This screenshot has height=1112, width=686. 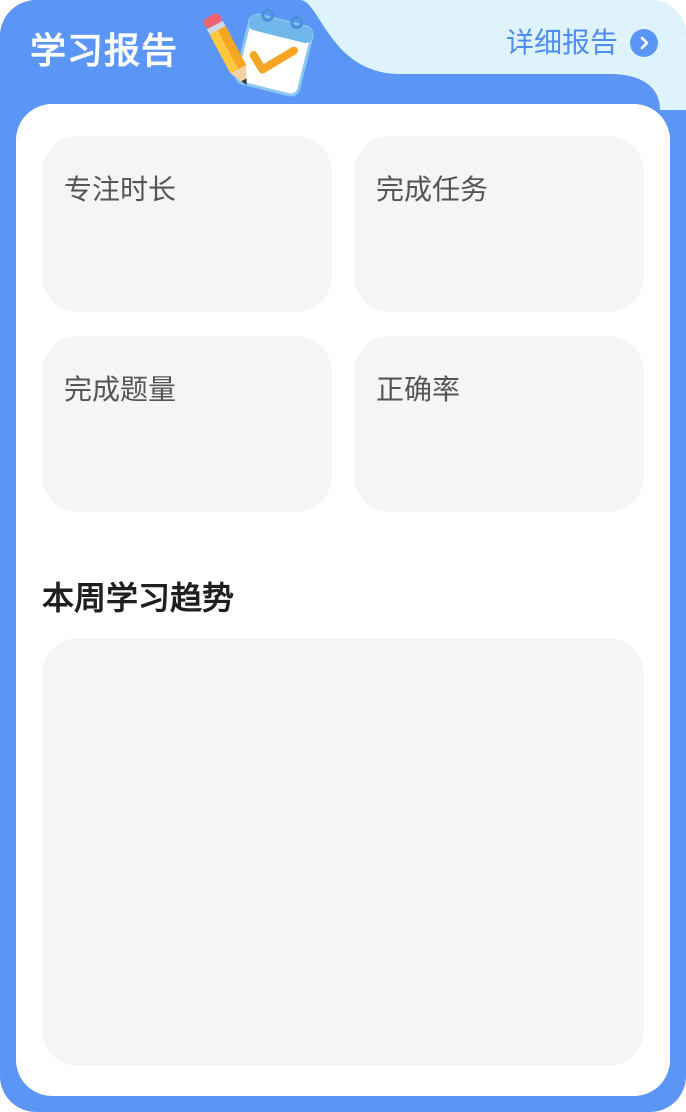 What do you see at coordinates (418, 389) in the screenshot?
I see `stat-label-accuracy: 正确率` at bounding box center [418, 389].